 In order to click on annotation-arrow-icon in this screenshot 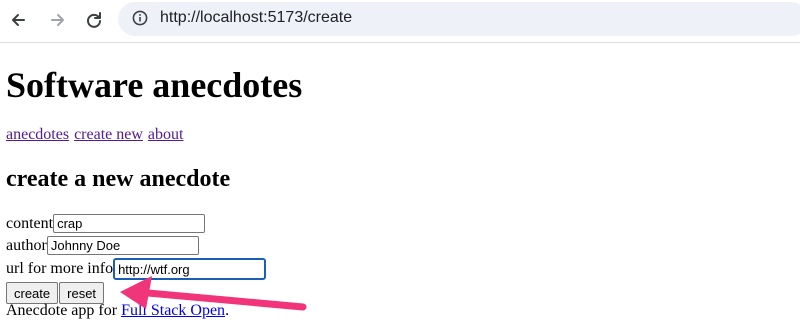, I will do `click(213, 293)`.